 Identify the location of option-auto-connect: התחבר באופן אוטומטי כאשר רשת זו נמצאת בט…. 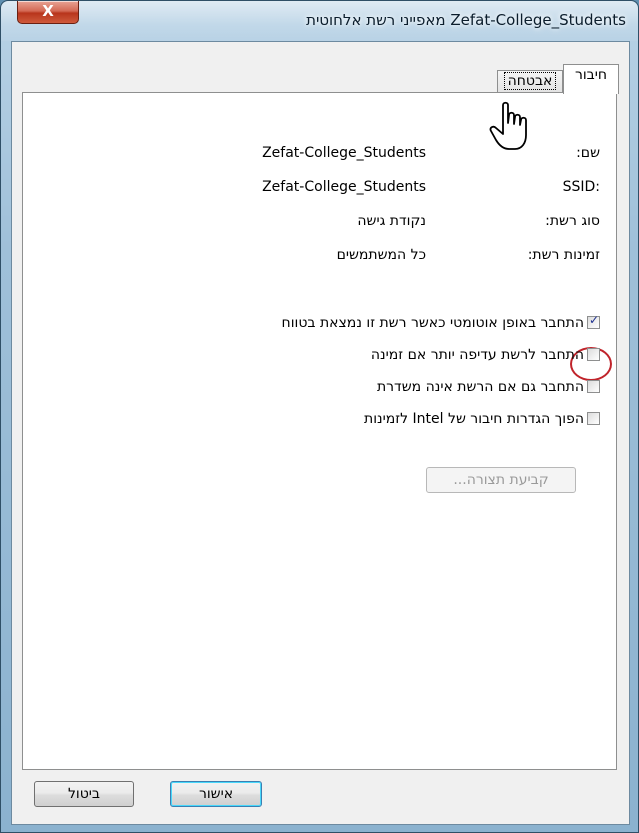
(440, 324).